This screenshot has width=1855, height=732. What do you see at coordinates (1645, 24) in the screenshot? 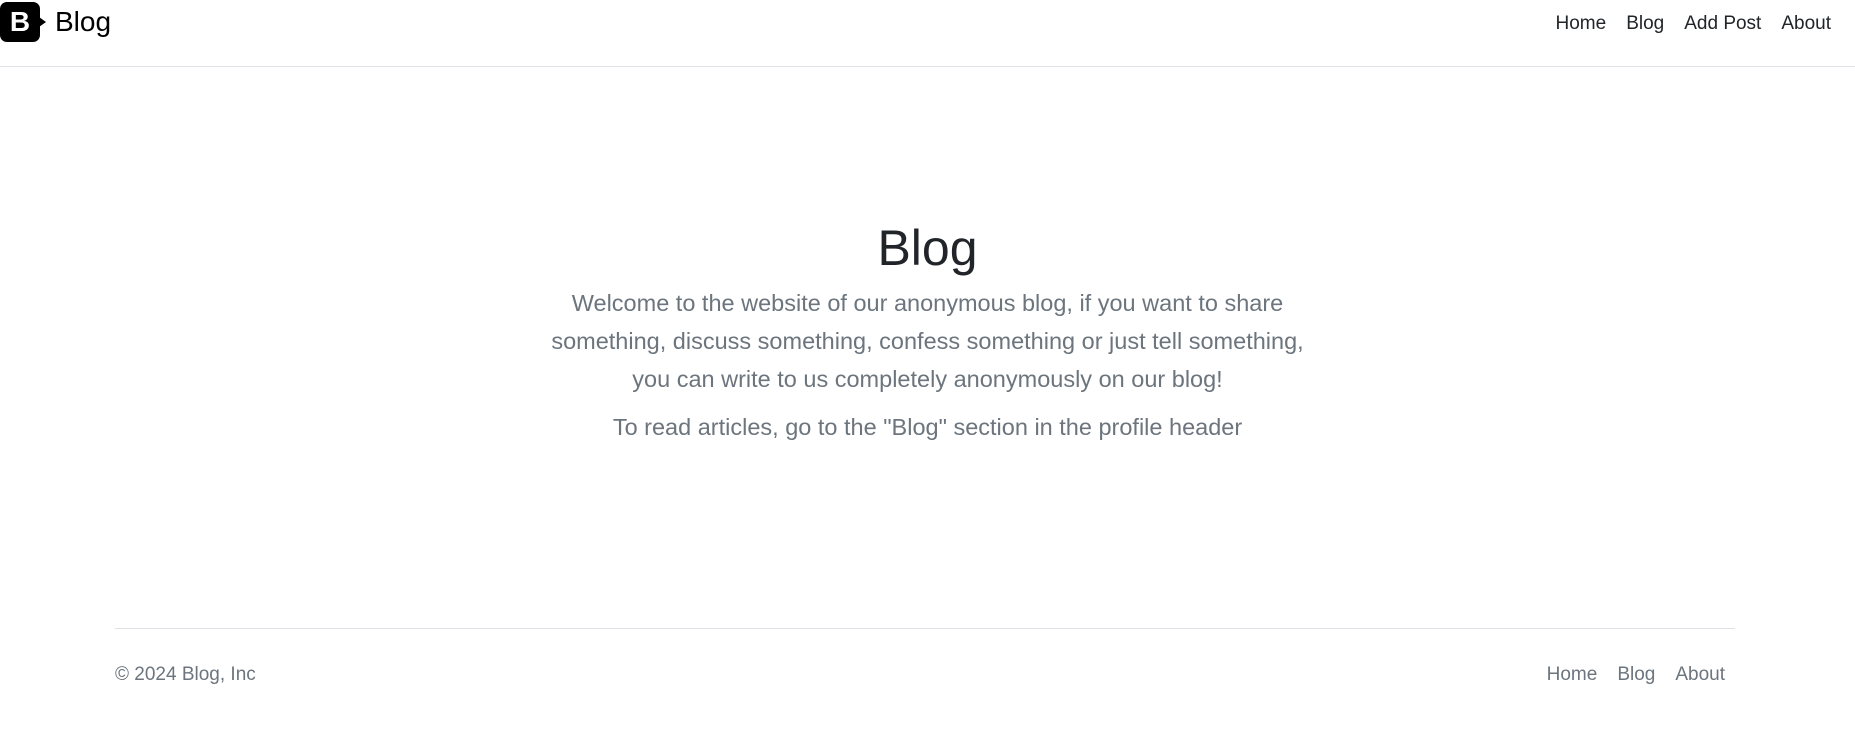
I see `nav-link-blog: Blog` at bounding box center [1645, 24].